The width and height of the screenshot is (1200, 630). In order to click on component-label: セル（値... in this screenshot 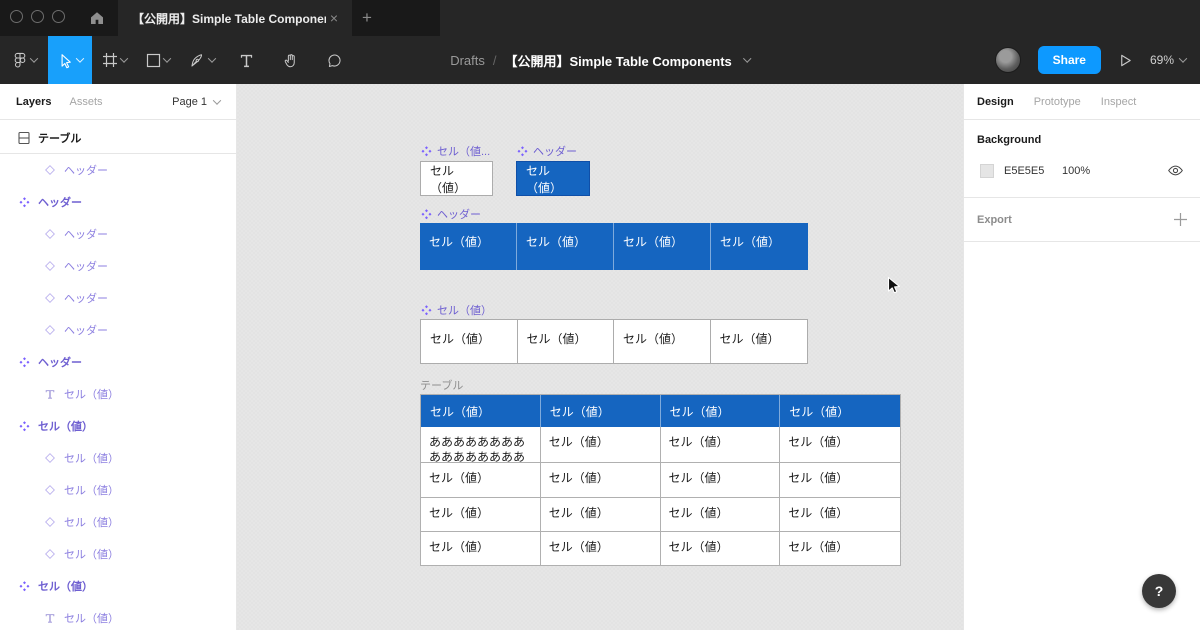, I will do `click(455, 151)`.